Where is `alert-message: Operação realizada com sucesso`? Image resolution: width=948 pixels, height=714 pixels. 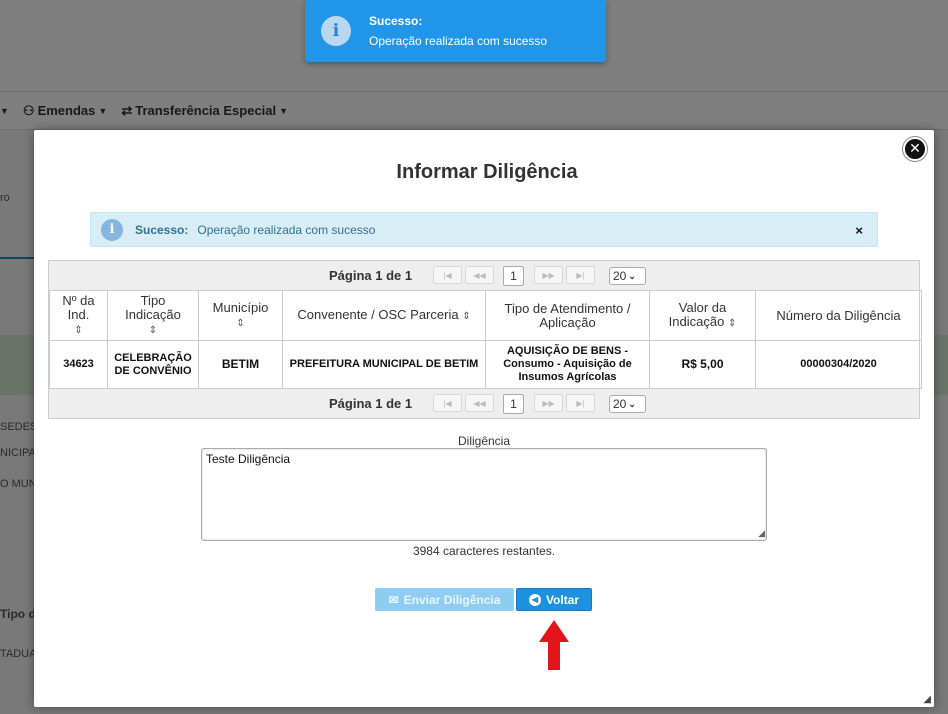 alert-message: Operação realizada com sucesso is located at coordinates (286, 229).